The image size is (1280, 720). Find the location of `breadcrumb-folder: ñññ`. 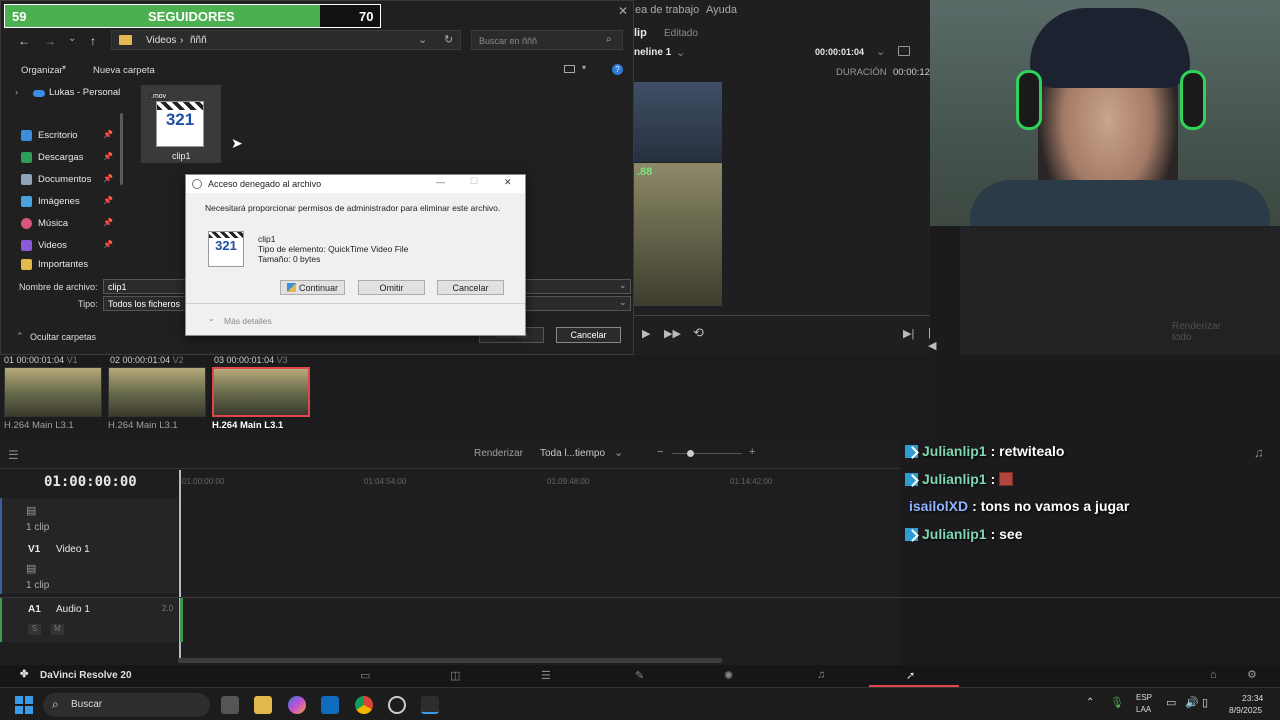

breadcrumb-folder: ñññ is located at coordinates (198, 40).